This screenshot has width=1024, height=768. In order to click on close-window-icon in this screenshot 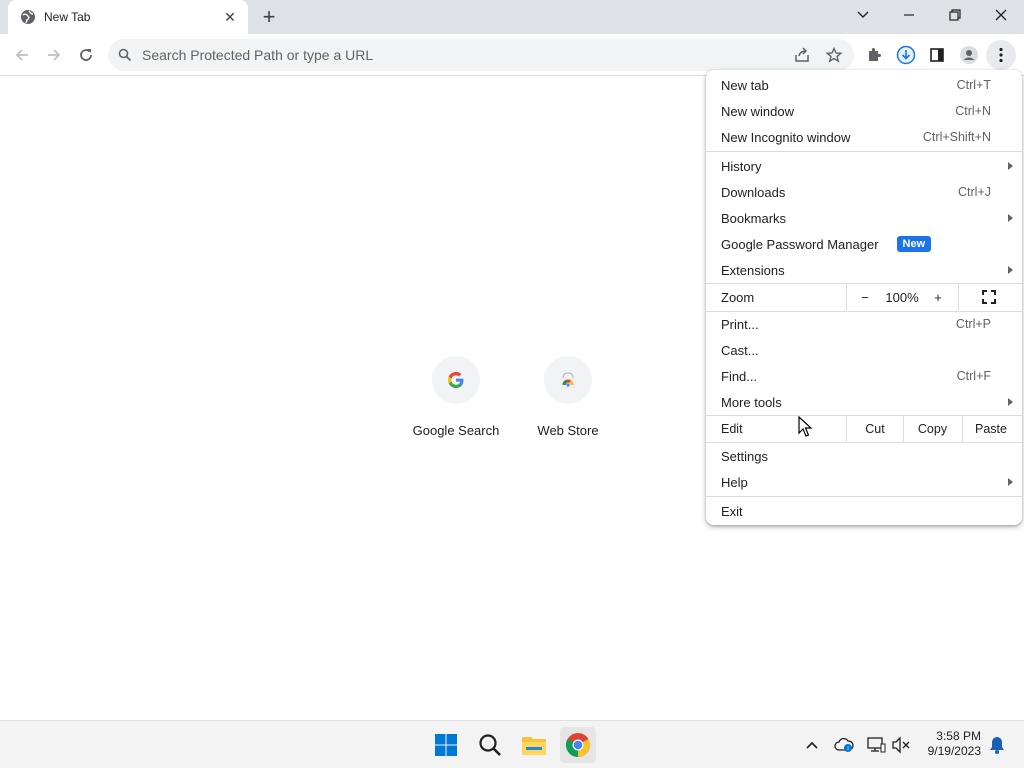, I will do `click(1001, 15)`.